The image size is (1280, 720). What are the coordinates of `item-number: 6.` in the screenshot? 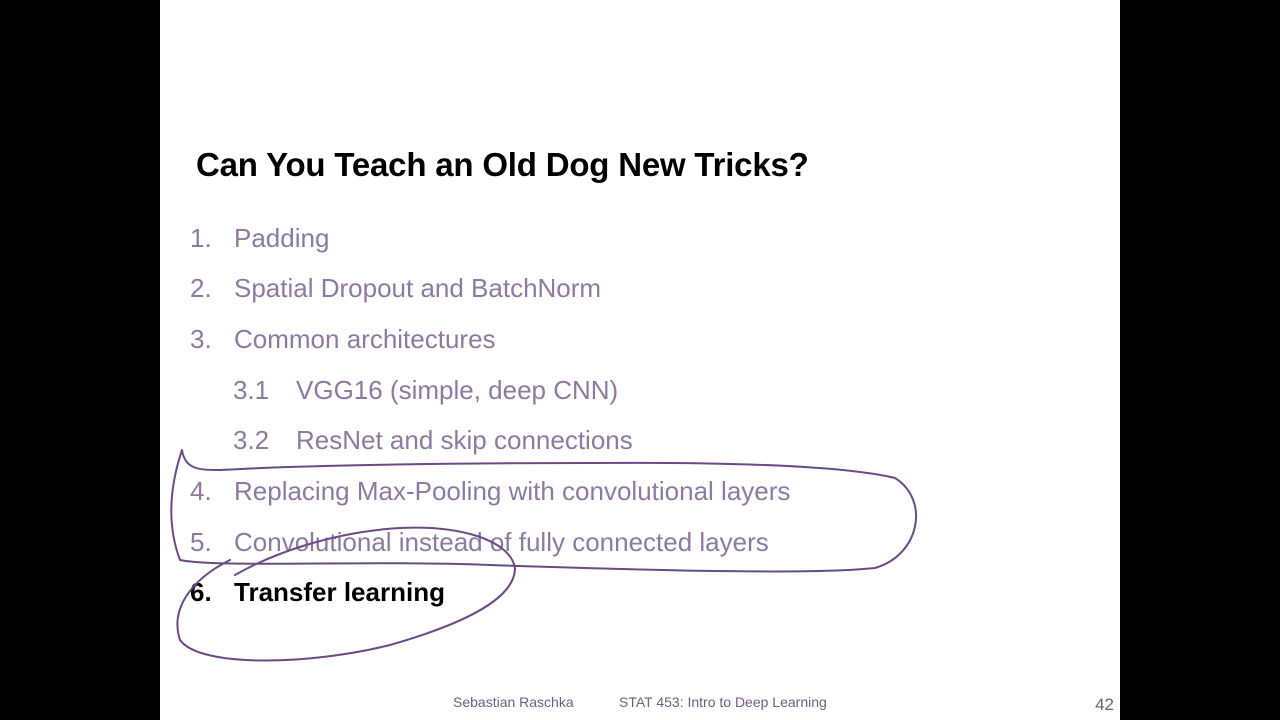 It's located at (201, 592).